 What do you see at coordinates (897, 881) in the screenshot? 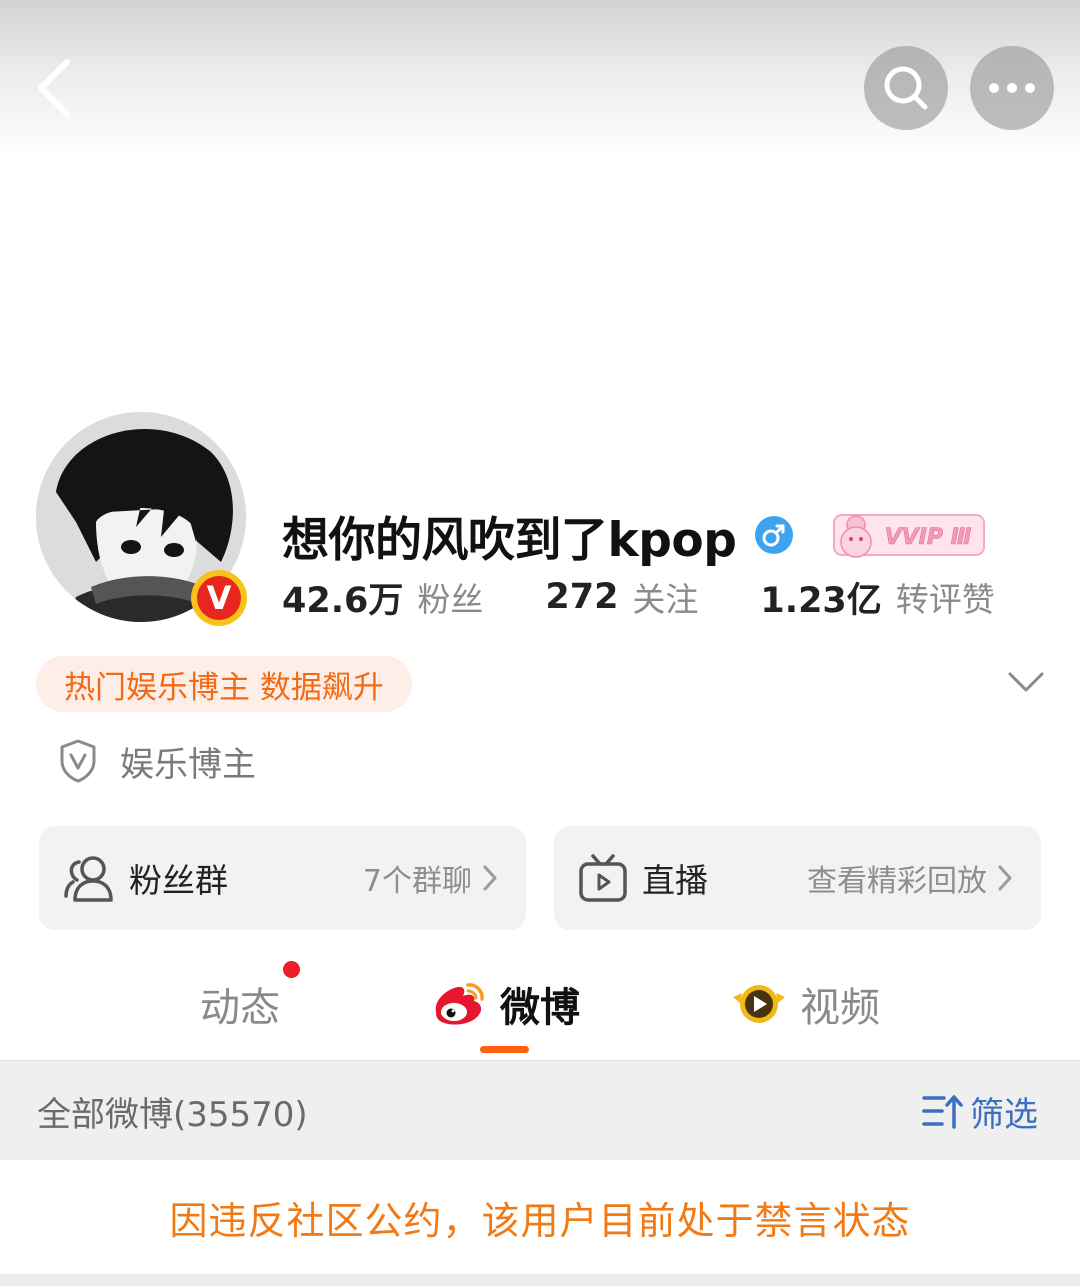
I see `live-replay-link: 查看精彩回放` at bounding box center [897, 881].